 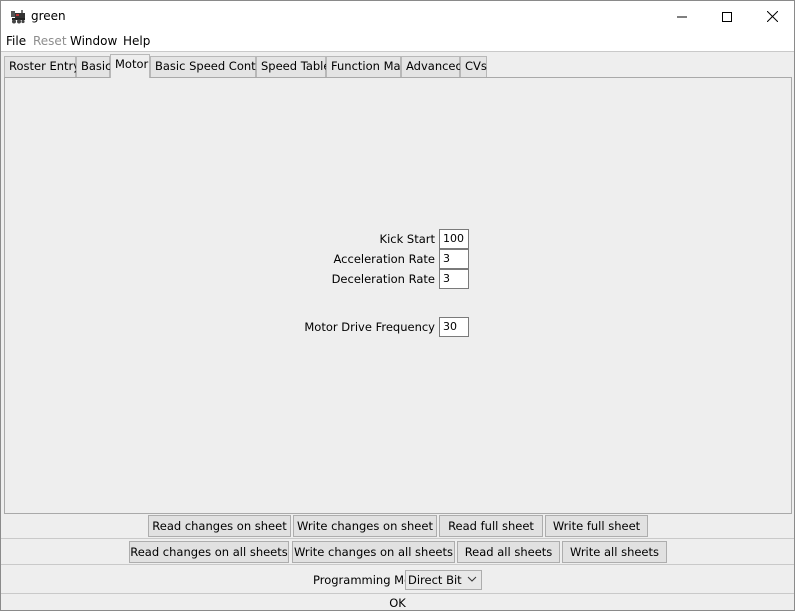 What do you see at coordinates (432, 66) in the screenshot?
I see `tab-advanced: Advanced` at bounding box center [432, 66].